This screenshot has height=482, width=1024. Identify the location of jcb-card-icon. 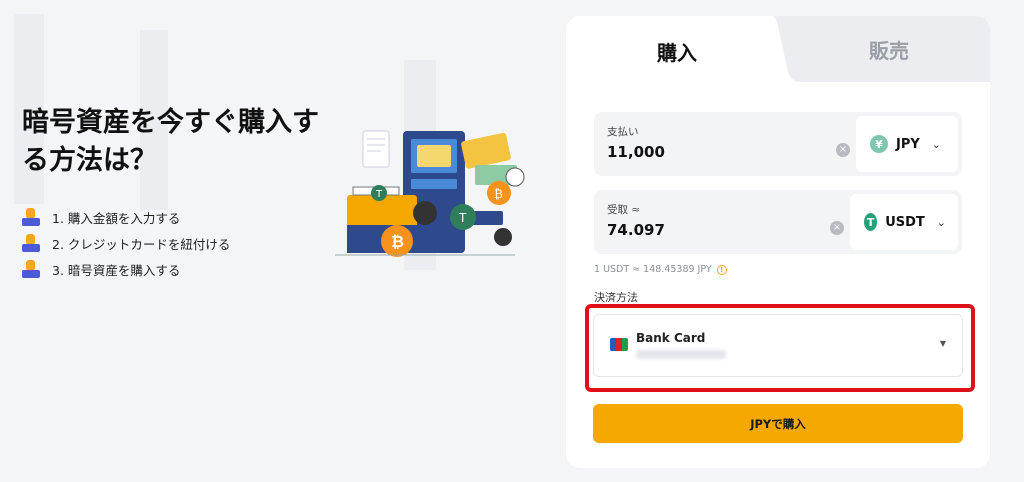
(619, 344).